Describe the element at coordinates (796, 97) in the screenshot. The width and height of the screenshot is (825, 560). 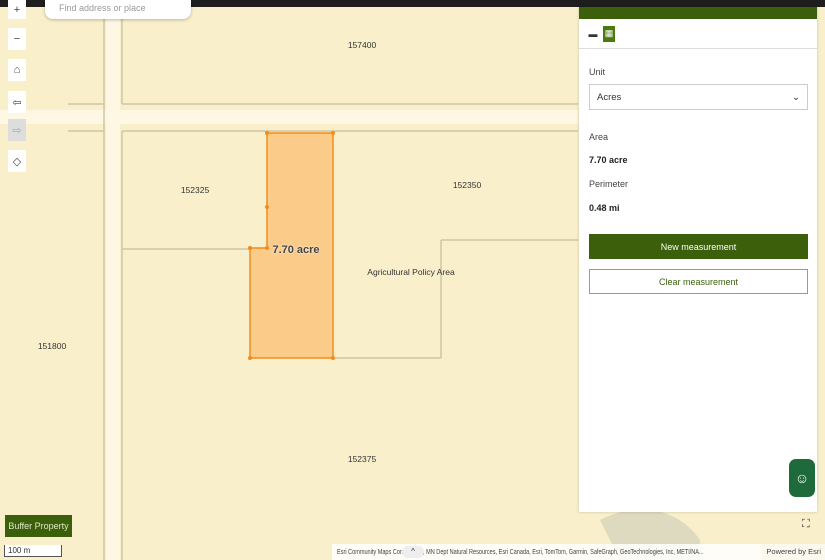
I see `chevron-down-icon: ⌄` at that location.